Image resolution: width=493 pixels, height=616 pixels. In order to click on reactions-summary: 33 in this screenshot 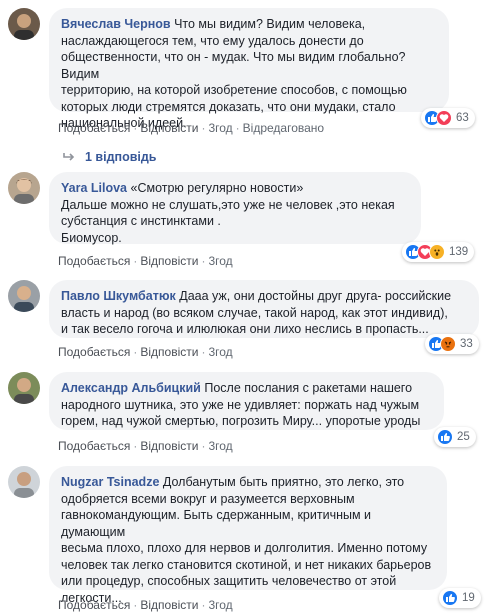, I will do `click(452, 344)`.